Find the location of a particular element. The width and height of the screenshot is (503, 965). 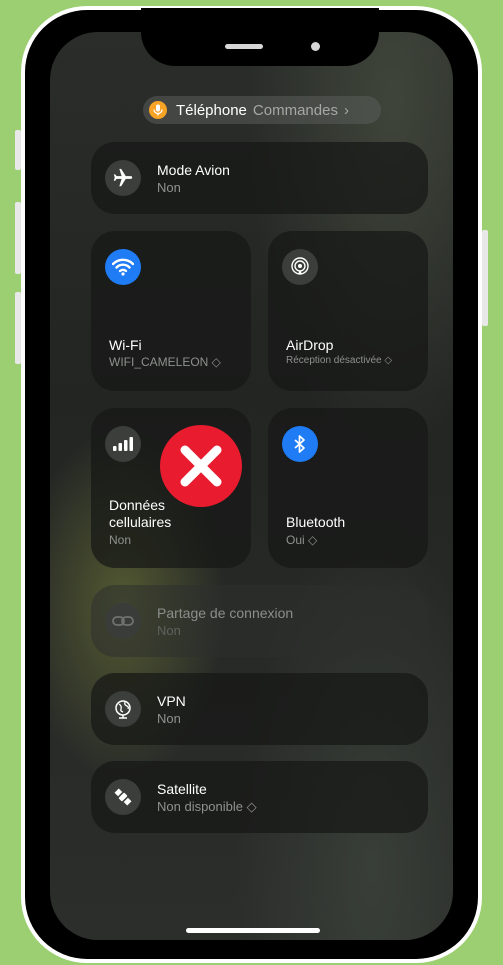

airplane-icon is located at coordinates (123, 178).